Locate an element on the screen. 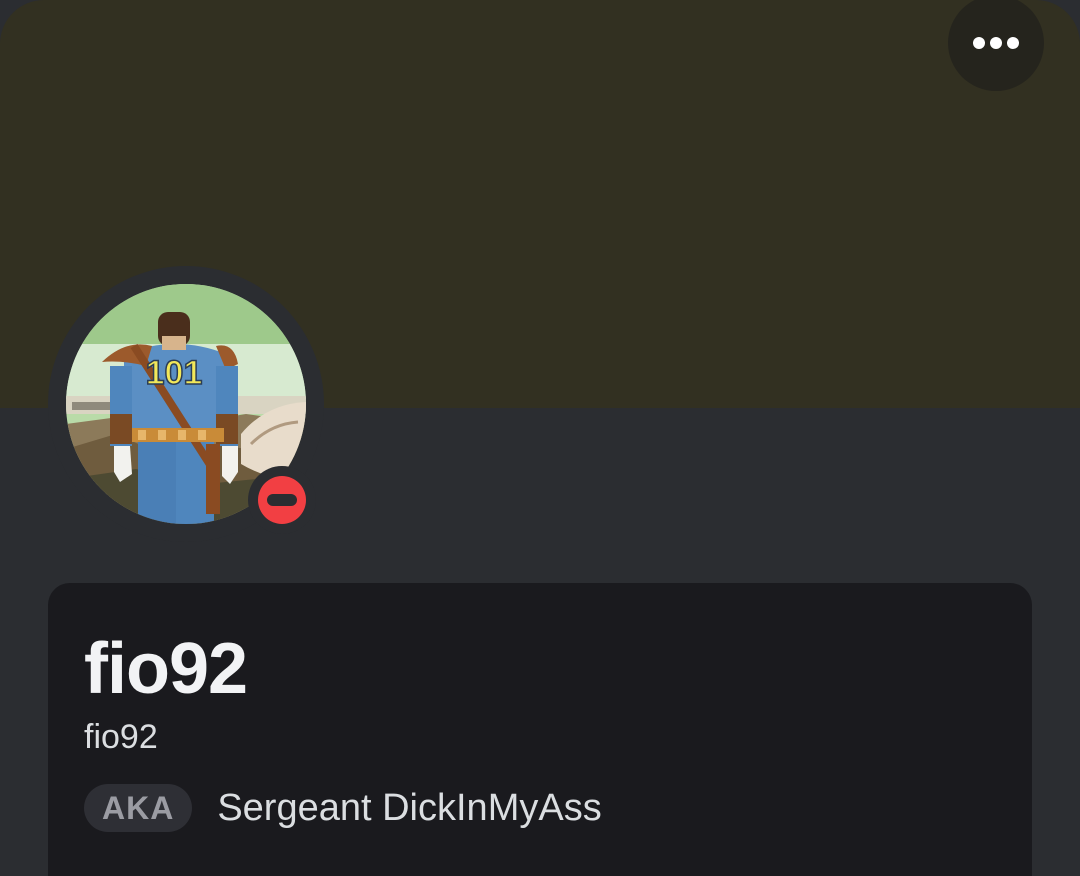 The image size is (1080, 876). jersey-number: 101 is located at coordinates (174, 373).